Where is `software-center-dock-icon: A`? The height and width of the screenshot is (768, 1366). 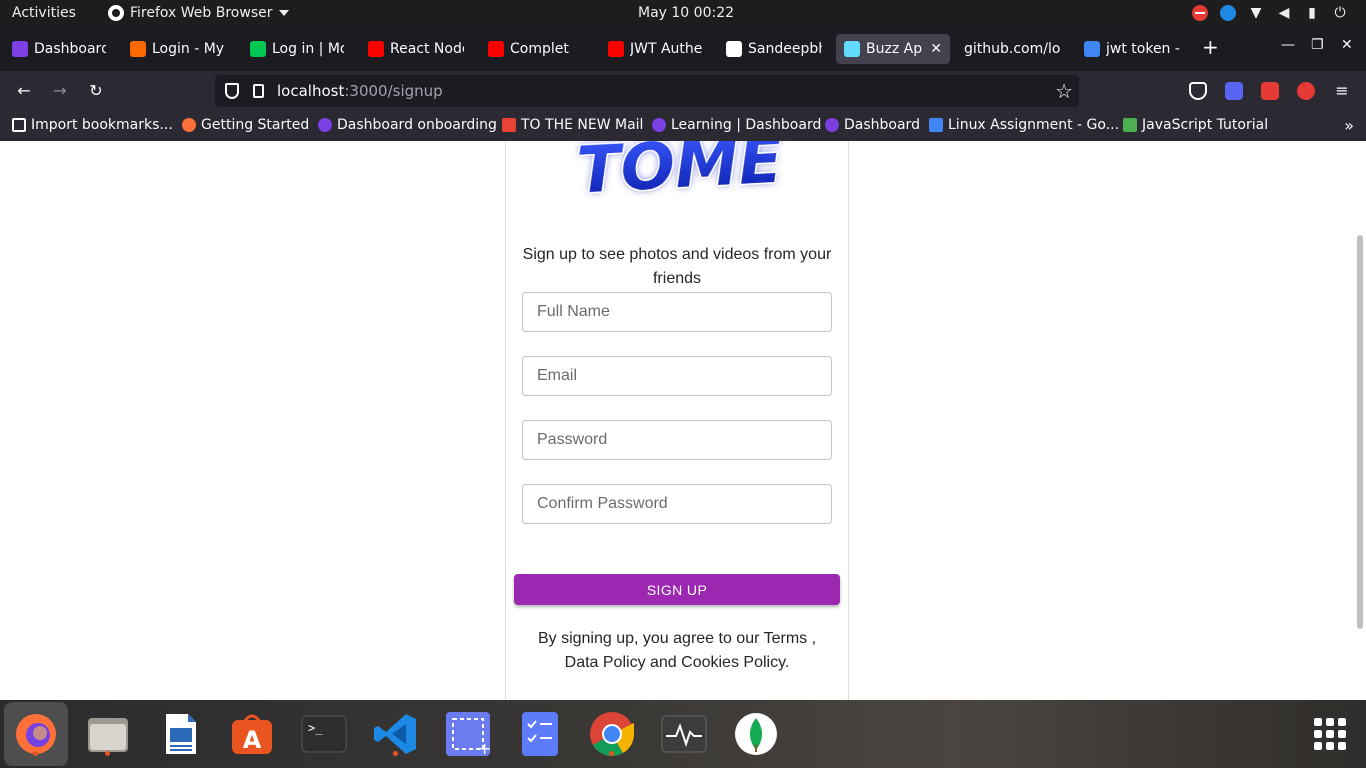
software-center-dock-icon: A is located at coordinates (252, 734).